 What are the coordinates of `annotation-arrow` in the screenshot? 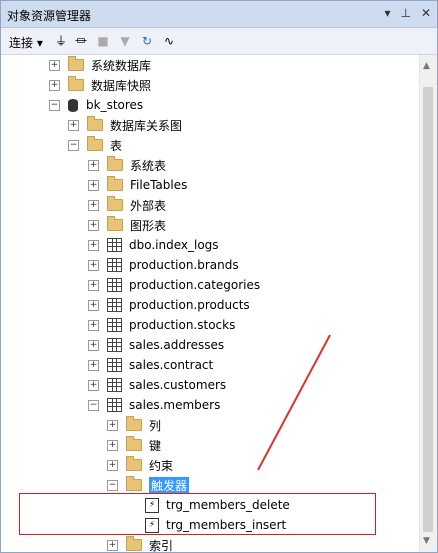 It's located at (294, 402).